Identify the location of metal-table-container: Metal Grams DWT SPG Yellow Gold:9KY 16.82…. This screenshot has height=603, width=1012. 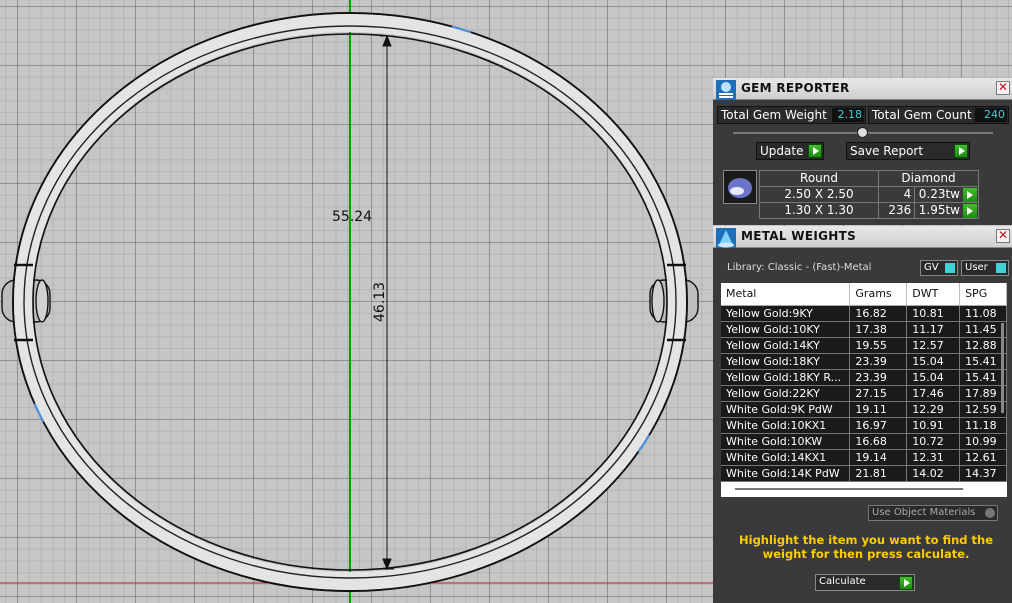
(864, 390).